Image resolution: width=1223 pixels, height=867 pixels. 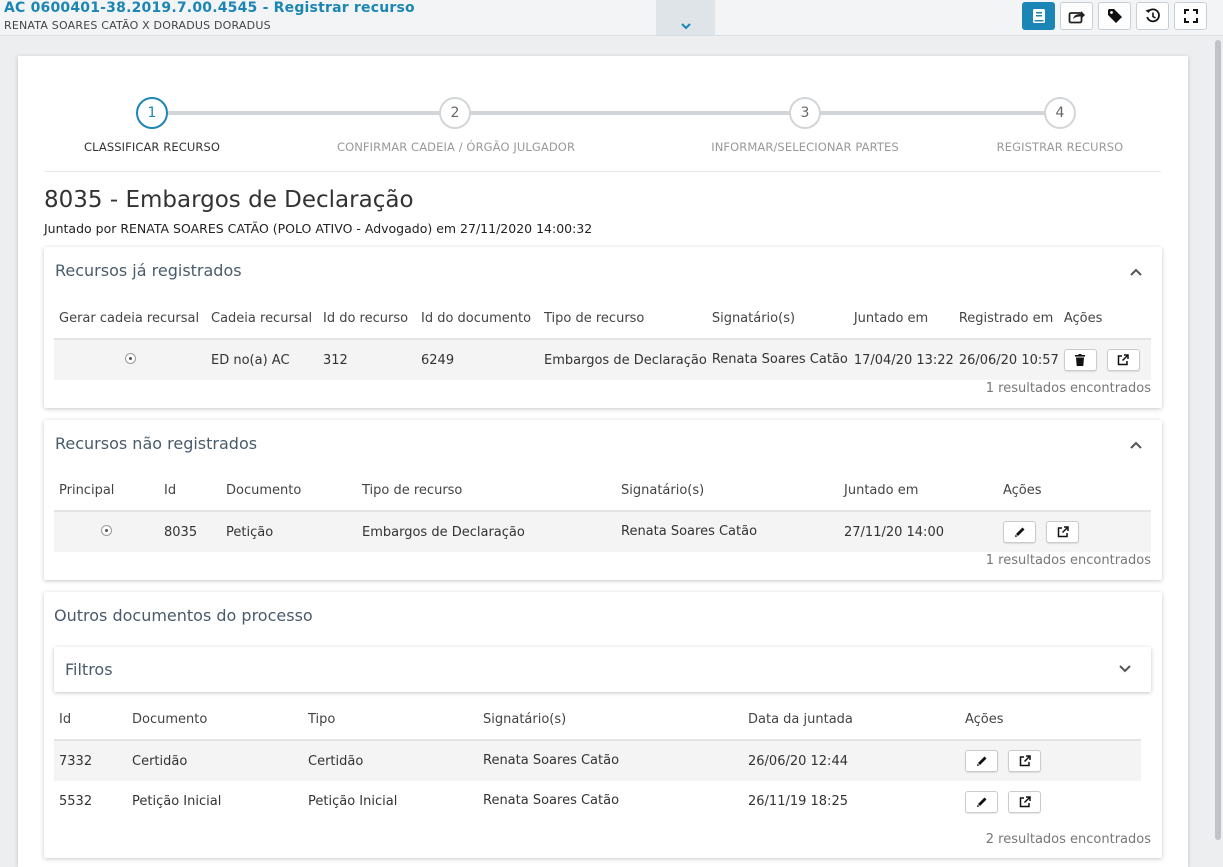 I want to click on stepper-track, so click(x=613, y=113).